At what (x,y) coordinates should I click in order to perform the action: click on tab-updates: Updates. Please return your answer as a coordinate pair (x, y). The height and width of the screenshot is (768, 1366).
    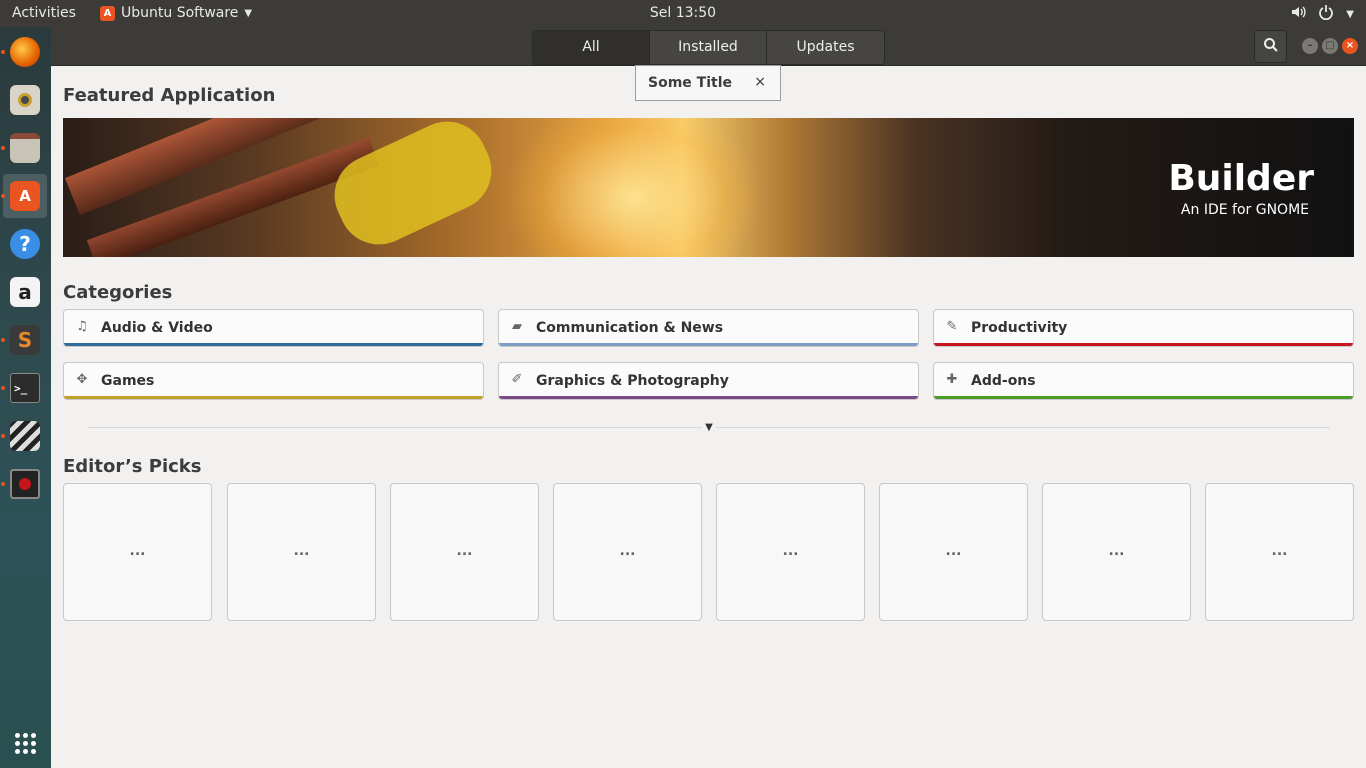
    Looking at the image, I should click on (825, 47).